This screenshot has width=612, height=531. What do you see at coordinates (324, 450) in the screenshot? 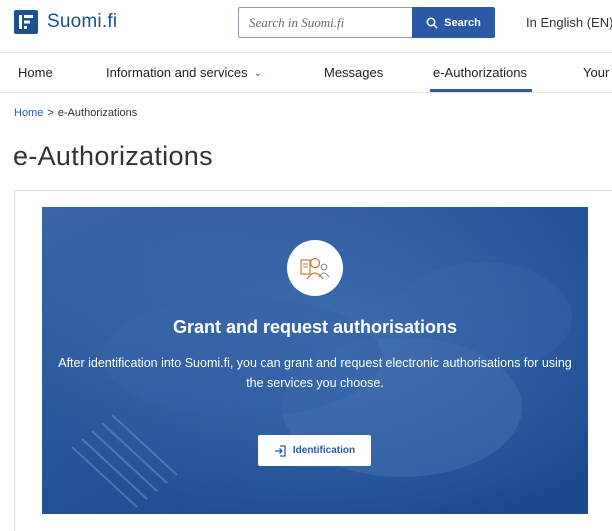
I see `identification-button-label: Identification` at bounding box center [324, 450].